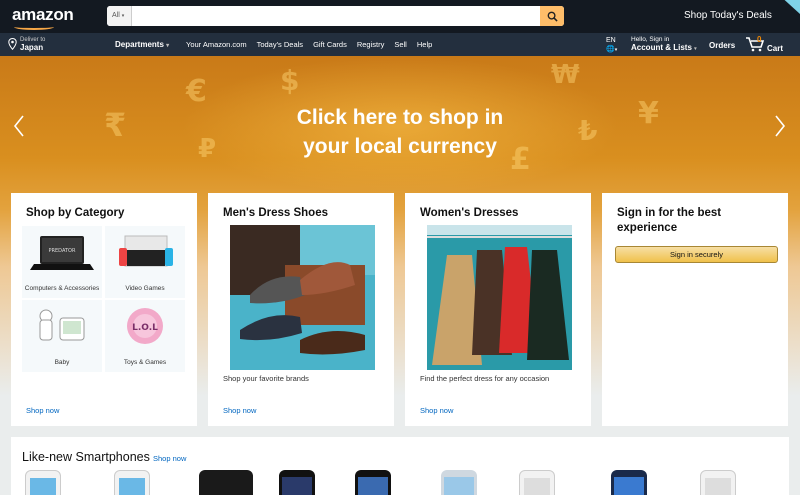 This screenshot has width=800, height=495. I want to click on svg-text: L.O.L, so click(145, 328).